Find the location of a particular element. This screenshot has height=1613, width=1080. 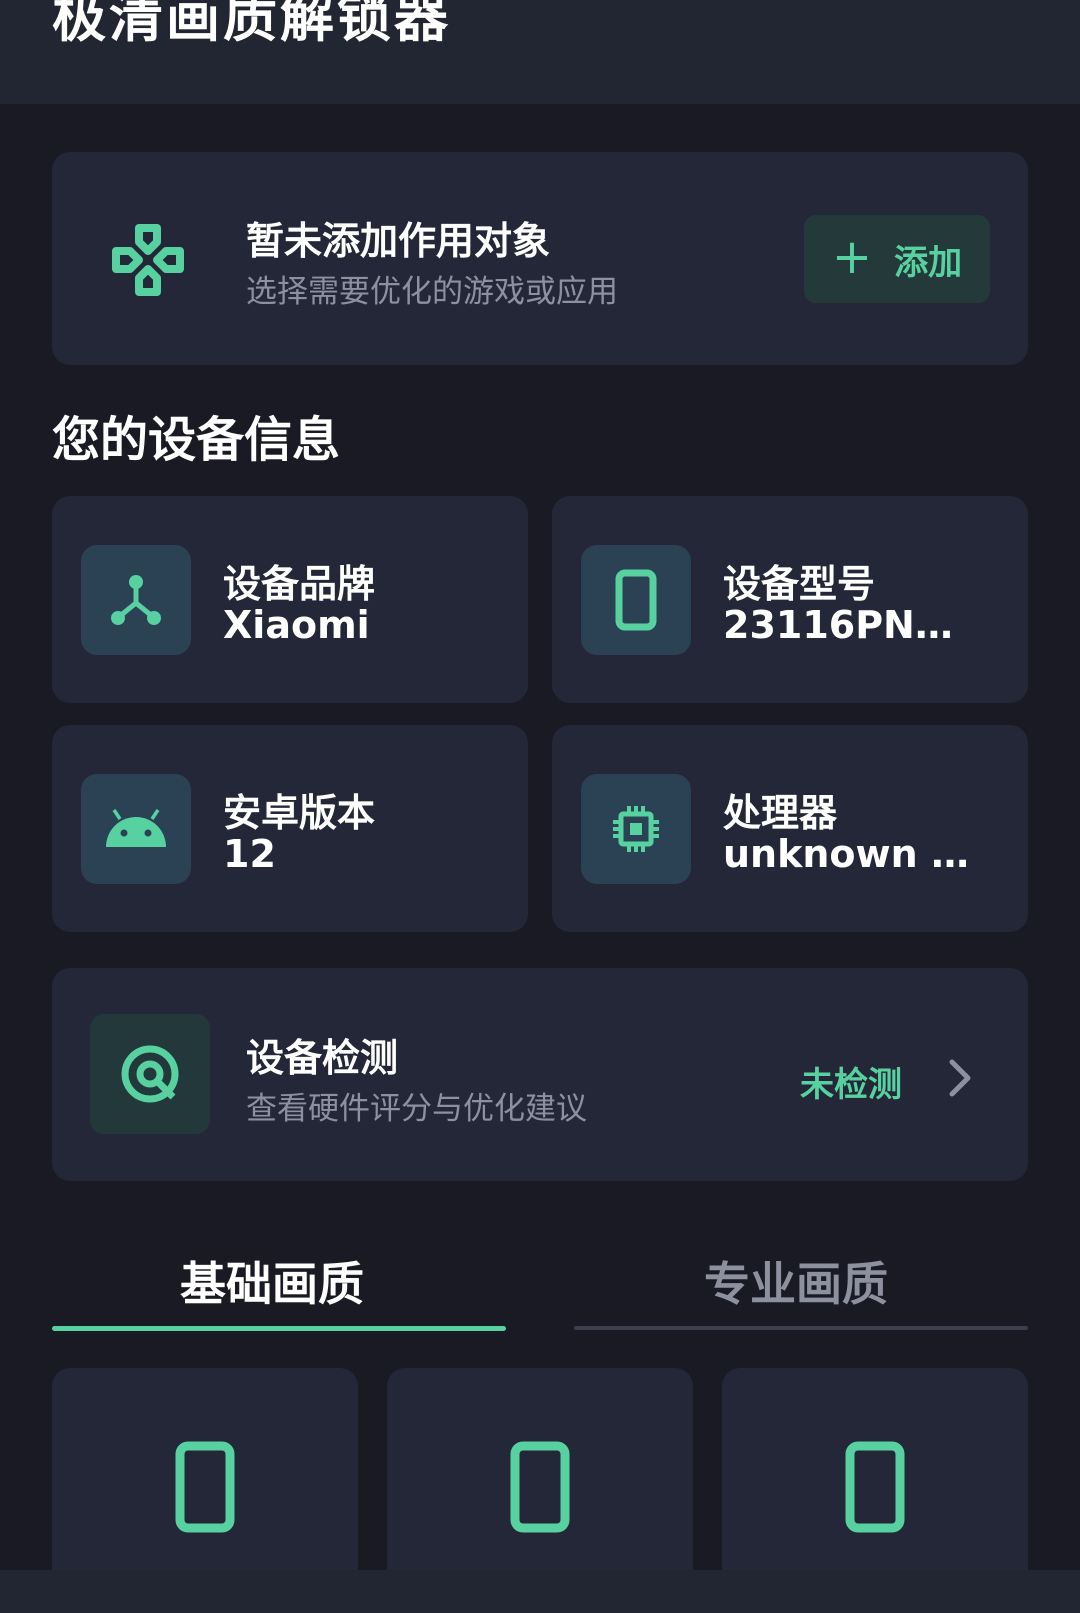

gamepad-icon is located at coordinates (148, 260).